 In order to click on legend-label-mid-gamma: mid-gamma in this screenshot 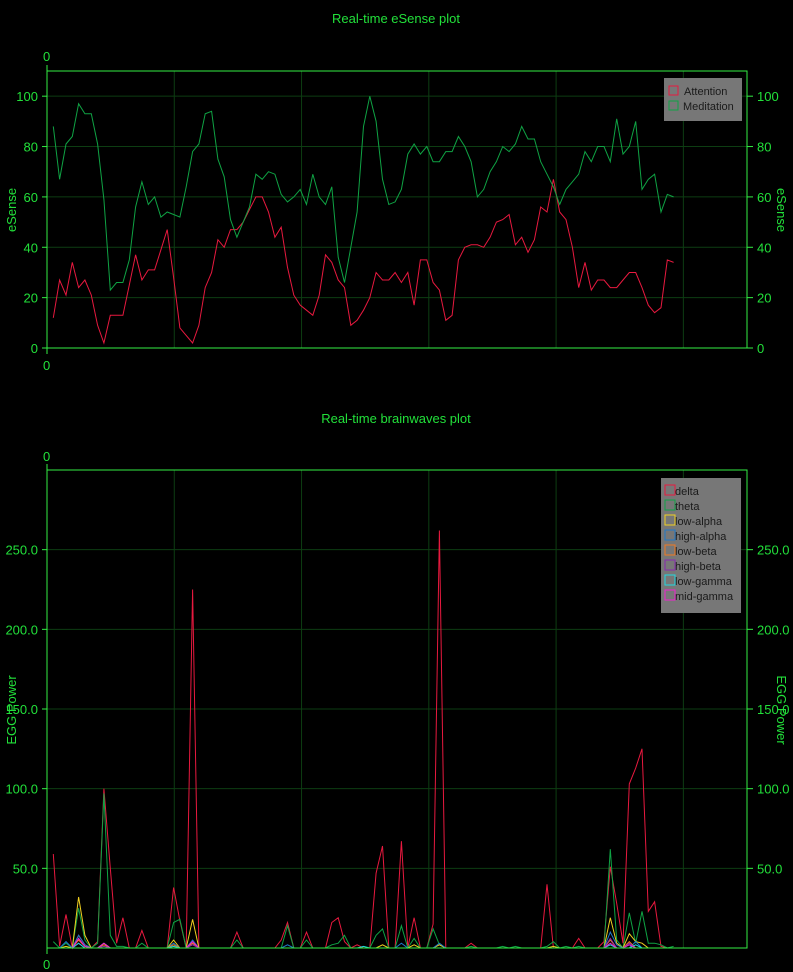, I will do `click(704, 597)`.